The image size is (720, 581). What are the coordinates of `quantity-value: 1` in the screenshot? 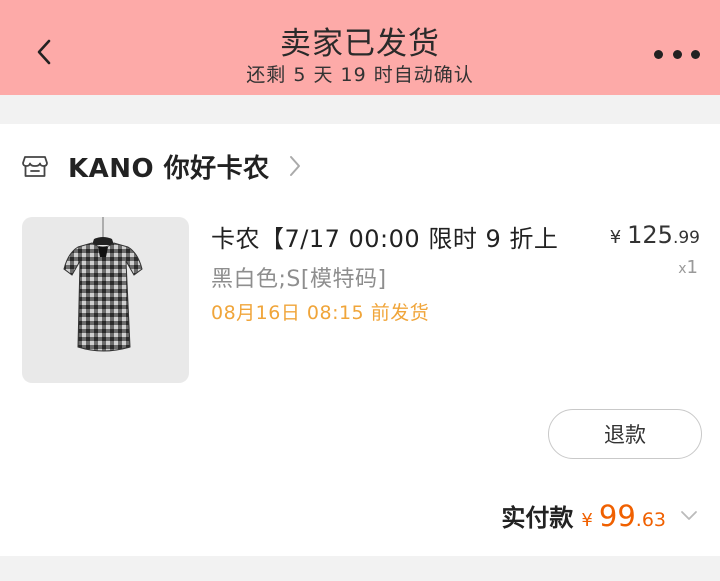 It's located at (692, 267).